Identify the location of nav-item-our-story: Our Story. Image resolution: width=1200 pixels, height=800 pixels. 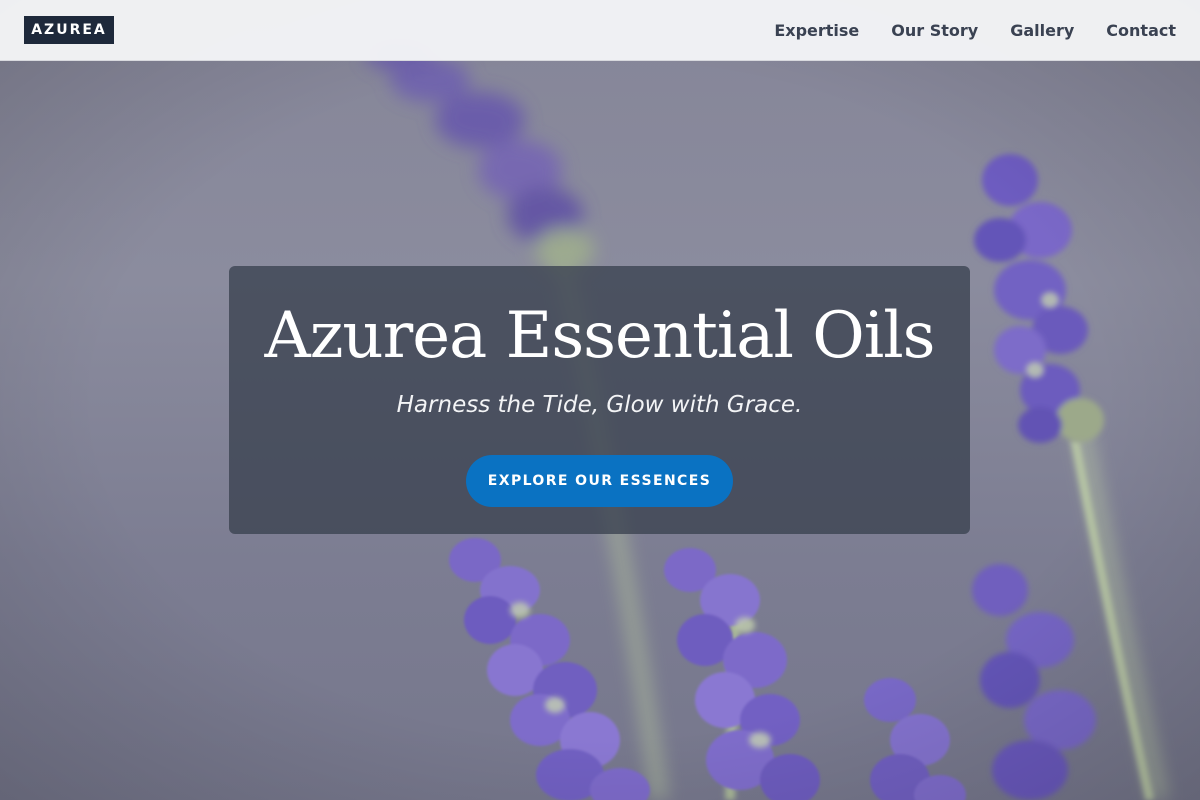
(934, 30).